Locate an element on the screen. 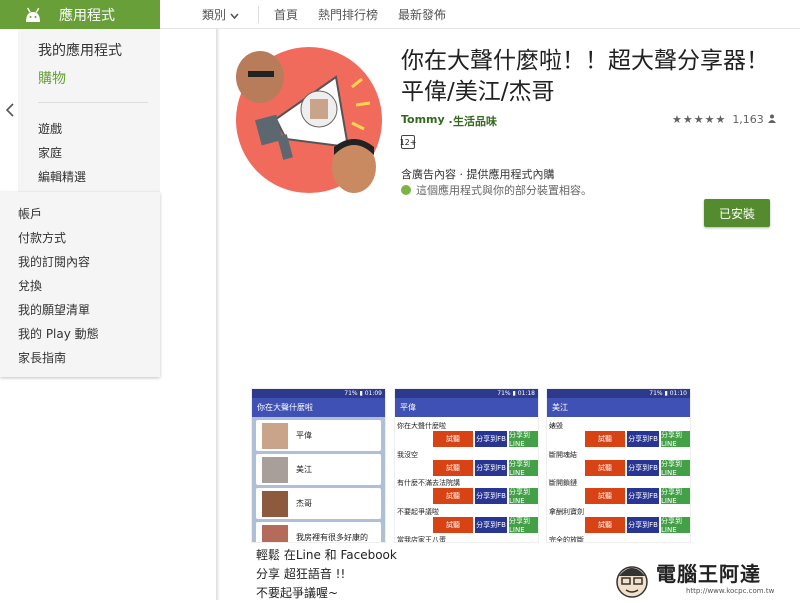 This screenshot has height=603, width=800. compatibility-text: 這個應用程式與你的部分裝置相容。 is located at coordinates (504, 190).